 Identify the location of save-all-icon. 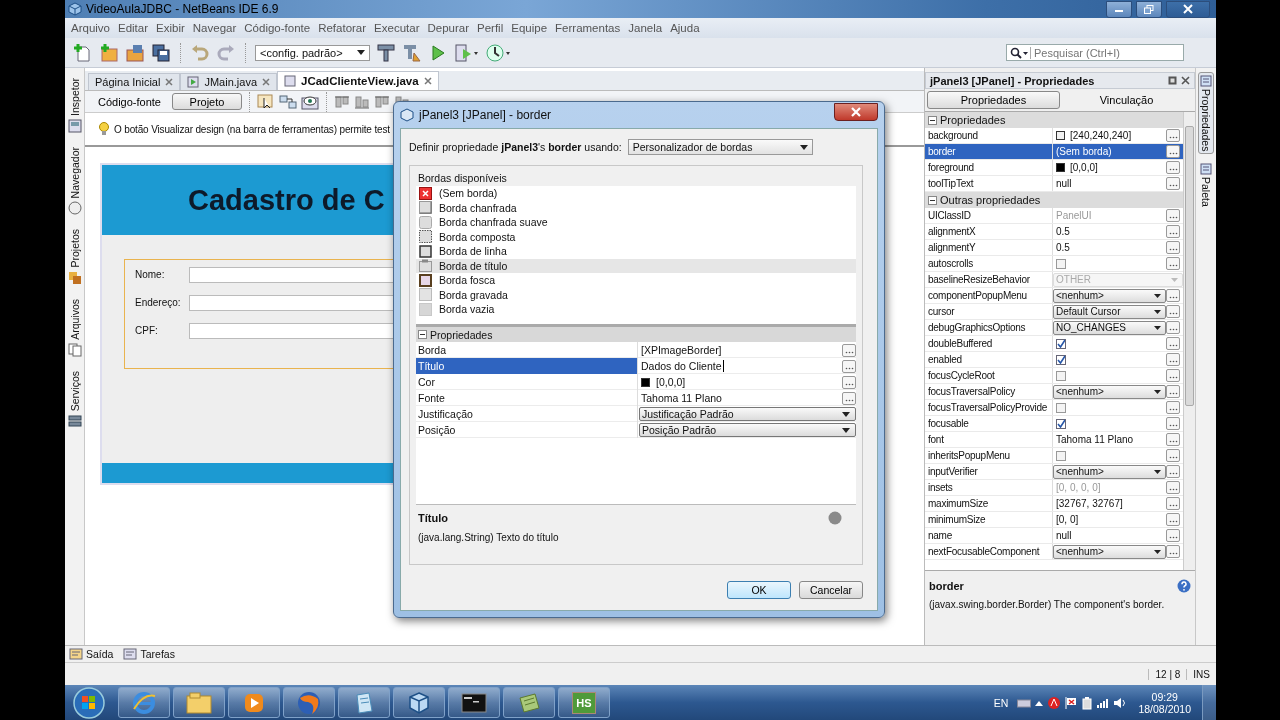
(161, 52).